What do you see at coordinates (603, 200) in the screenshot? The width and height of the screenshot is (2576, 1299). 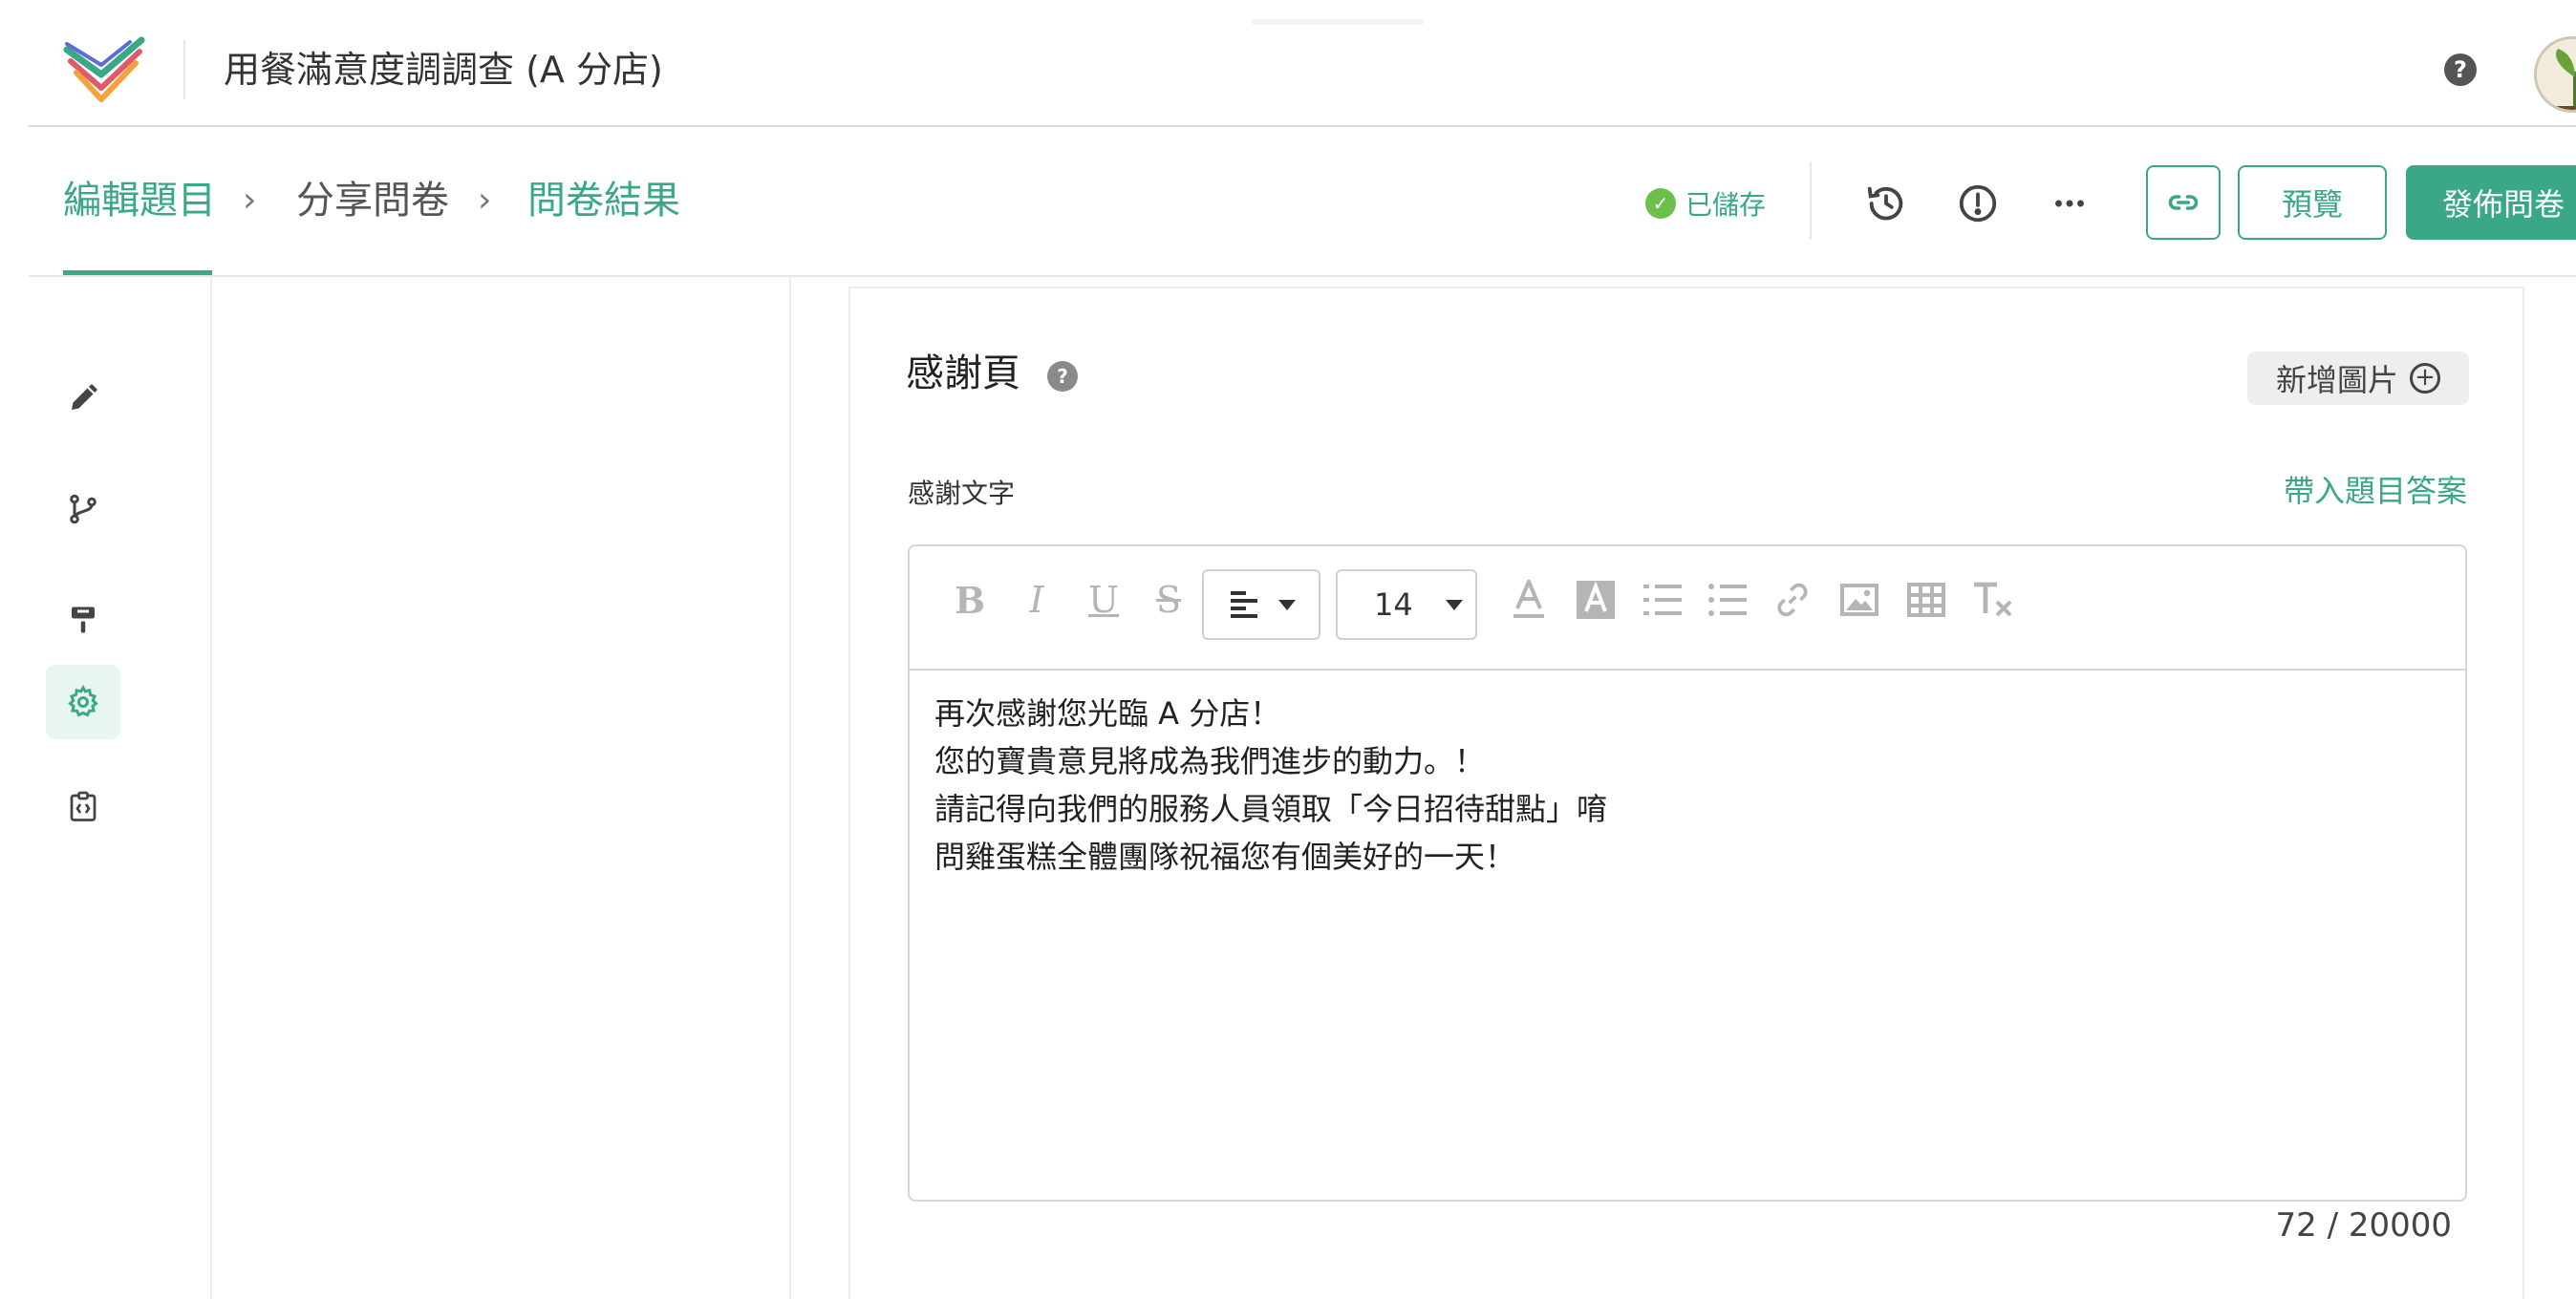 I see `step-survey-results: 問卷結果` at bounding box center [603, 200].